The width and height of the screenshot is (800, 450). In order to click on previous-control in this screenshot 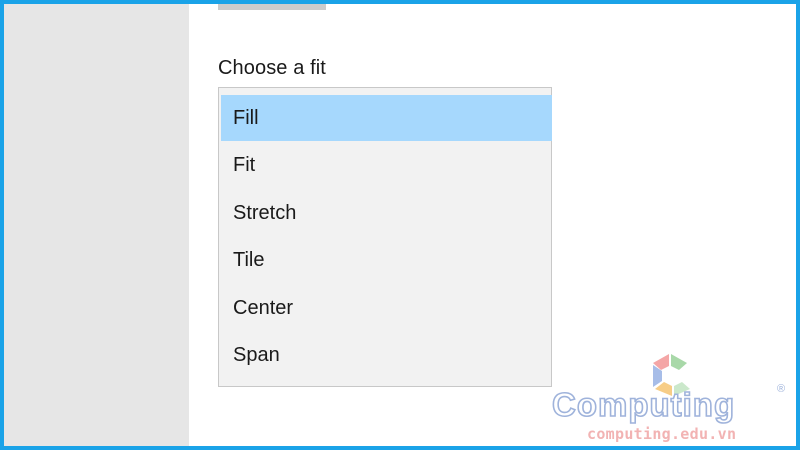, I will do `click(272, 5)`.